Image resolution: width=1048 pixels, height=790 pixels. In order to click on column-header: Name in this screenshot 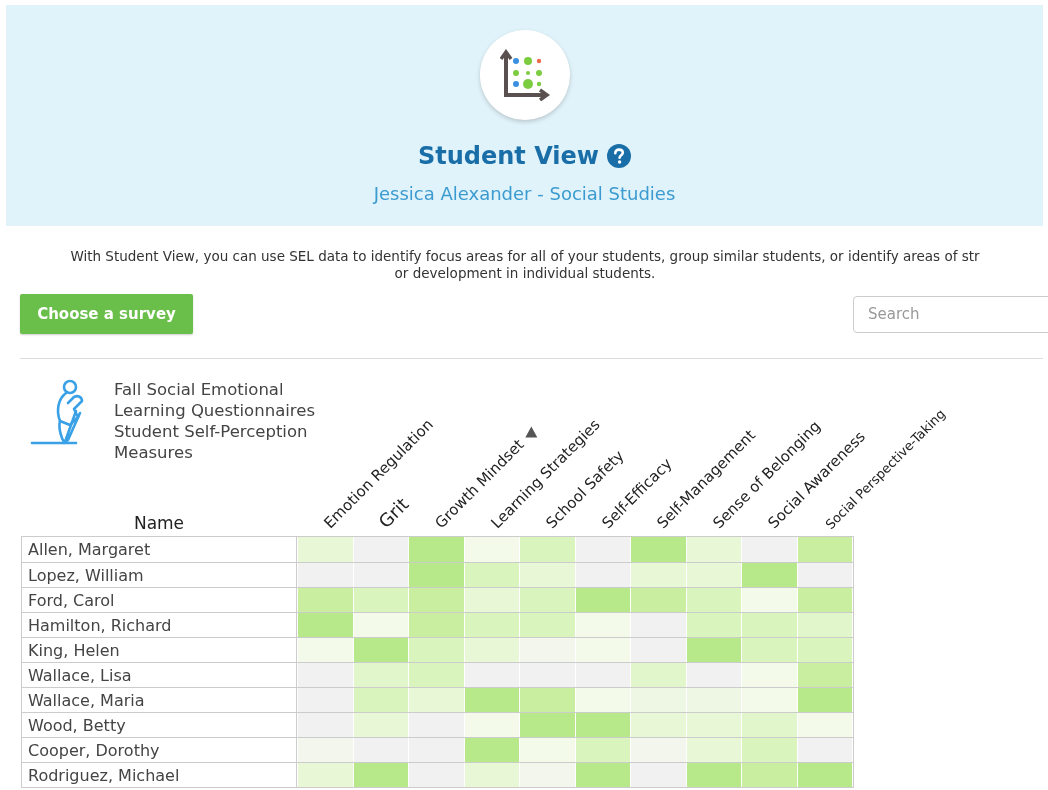, I will do `click(159, 523)`.